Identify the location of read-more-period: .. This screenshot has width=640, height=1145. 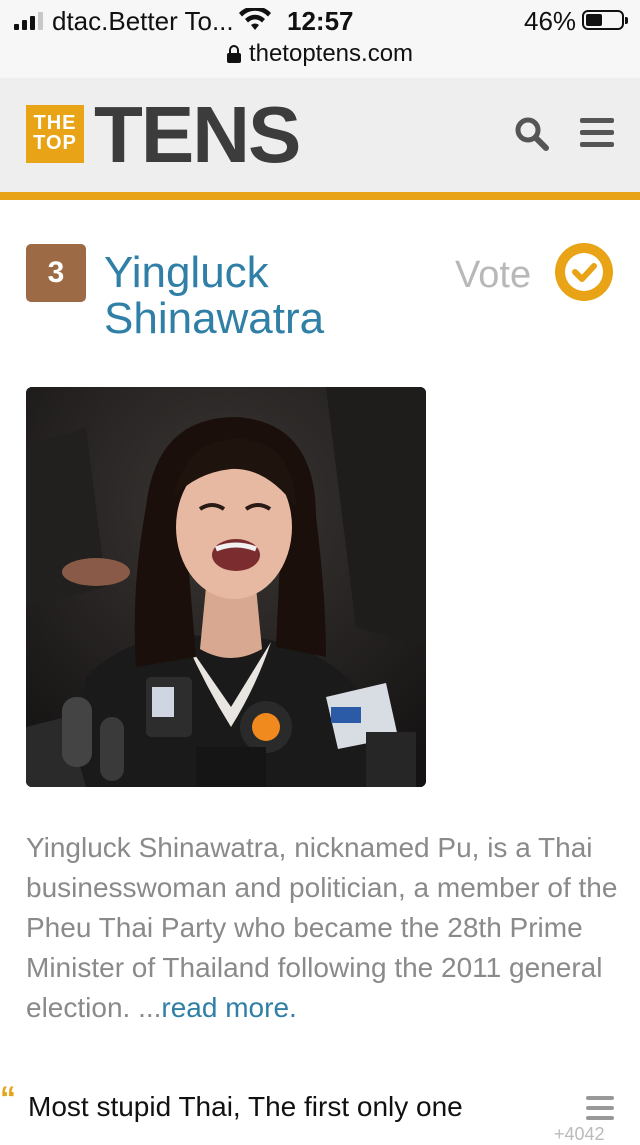
(293, 1007).